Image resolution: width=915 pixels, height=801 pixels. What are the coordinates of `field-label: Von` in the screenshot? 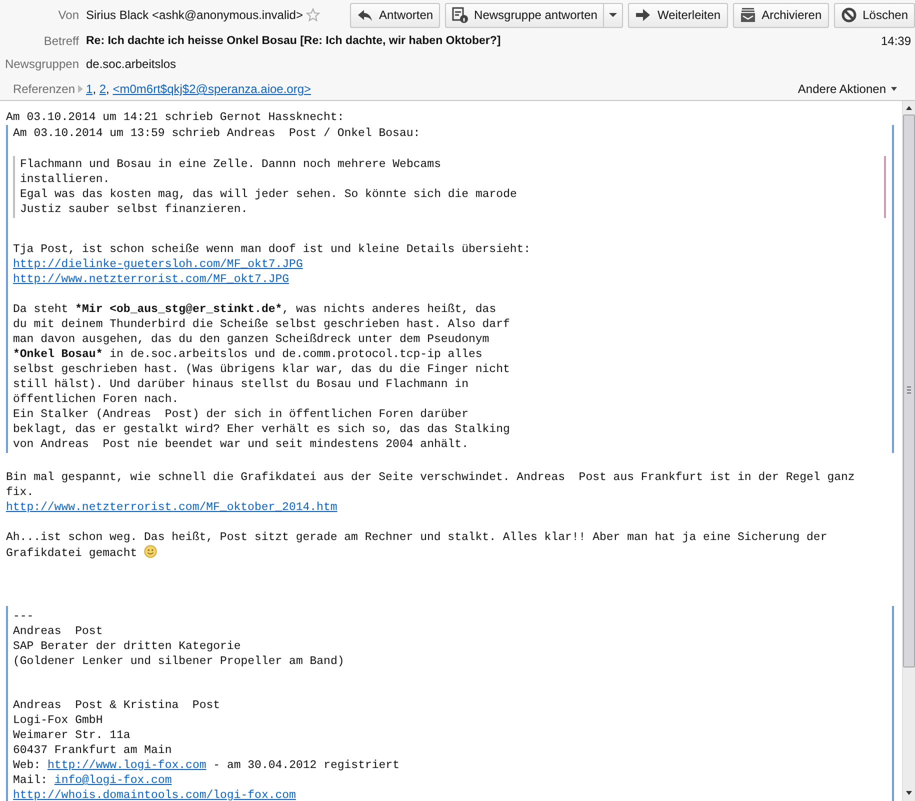 It's located at (68, 15).